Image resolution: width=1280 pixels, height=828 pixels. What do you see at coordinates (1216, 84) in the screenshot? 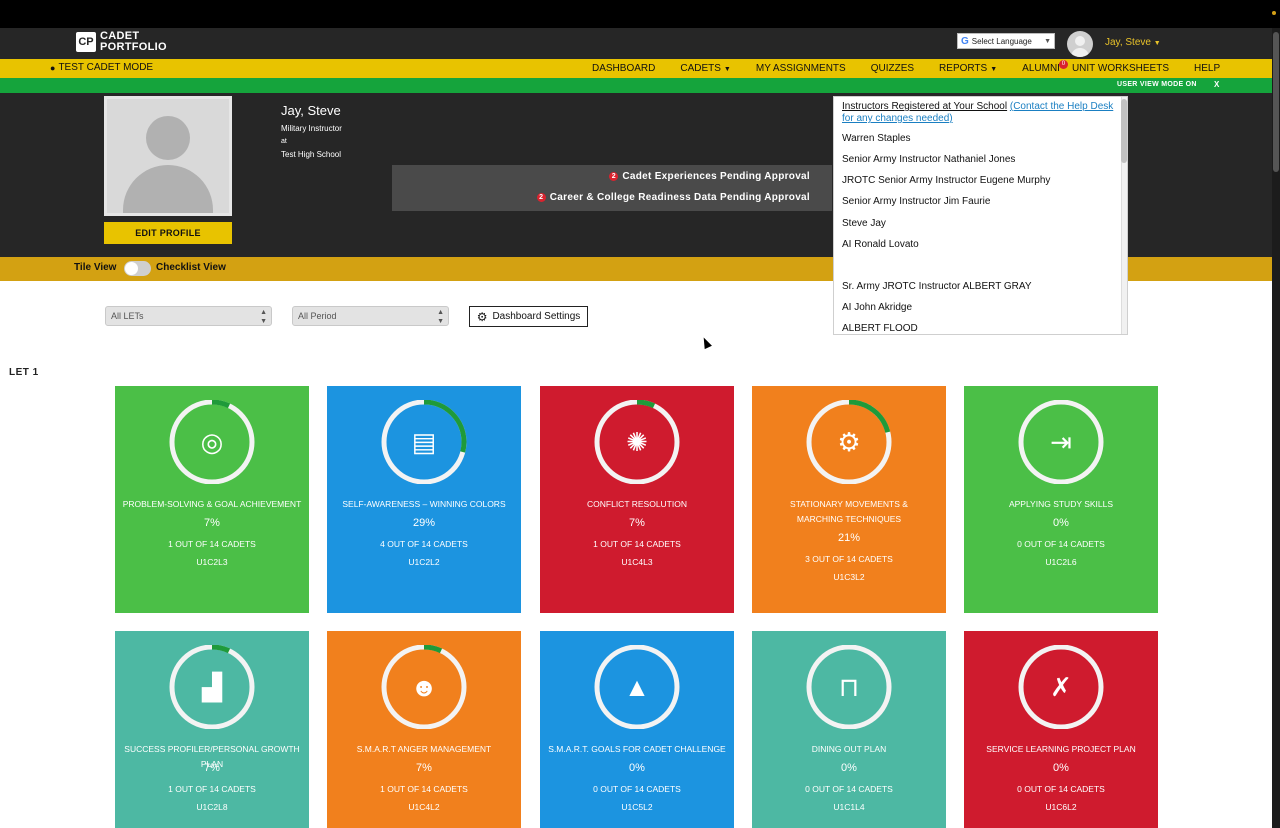
I see `close-icon: X` at bounding box center [1216, 84].